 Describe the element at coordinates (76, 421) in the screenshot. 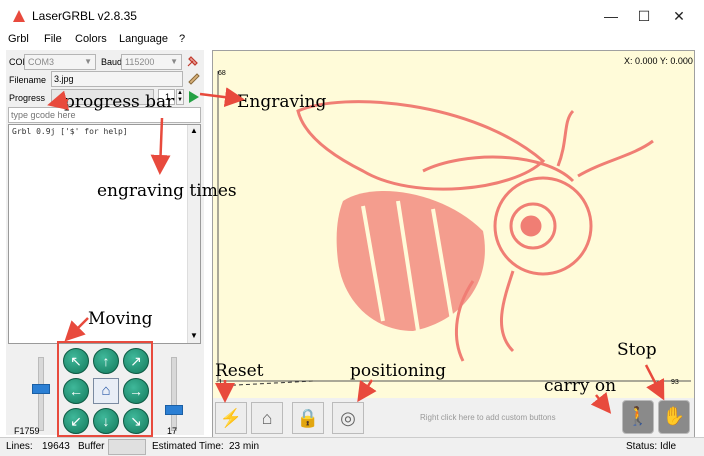

I see `jog-down-left-button: ↙` at that location.